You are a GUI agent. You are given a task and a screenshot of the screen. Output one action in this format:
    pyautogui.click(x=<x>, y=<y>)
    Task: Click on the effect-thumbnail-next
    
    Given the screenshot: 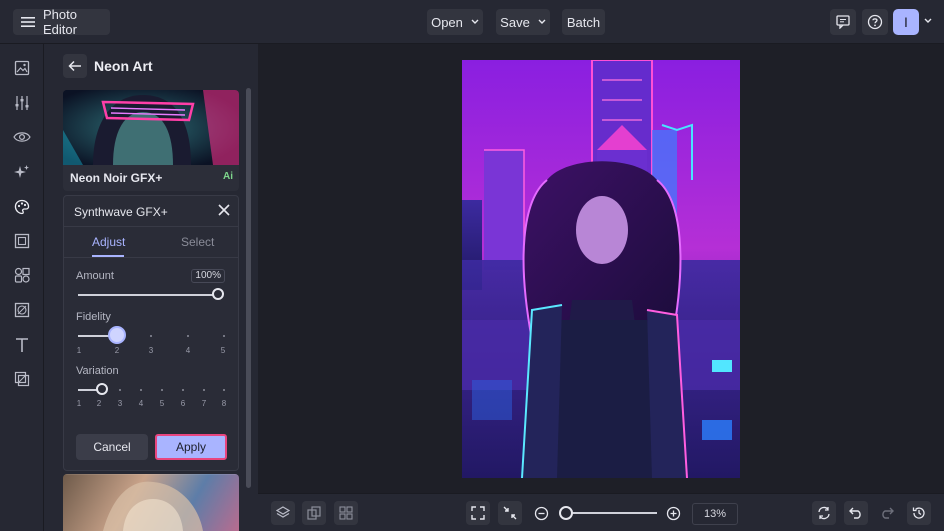 What is the action you would take?
    pyautogui.click(x=151, y=502)
    